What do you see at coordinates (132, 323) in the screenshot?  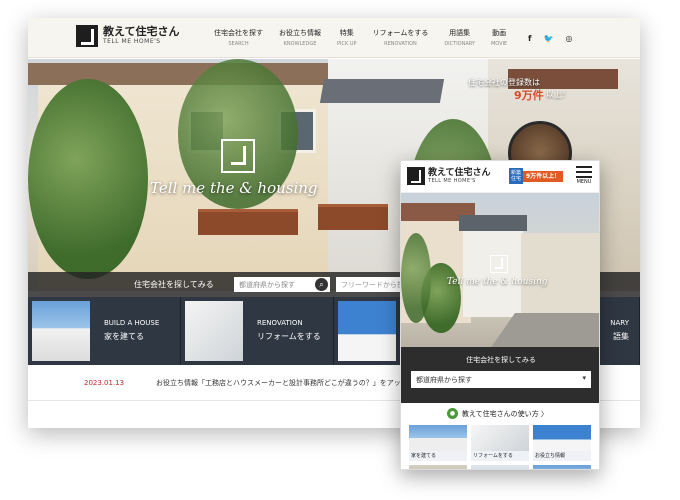 I see `category-en: BUILD A HOUSE` at bounding box center [132, 323].